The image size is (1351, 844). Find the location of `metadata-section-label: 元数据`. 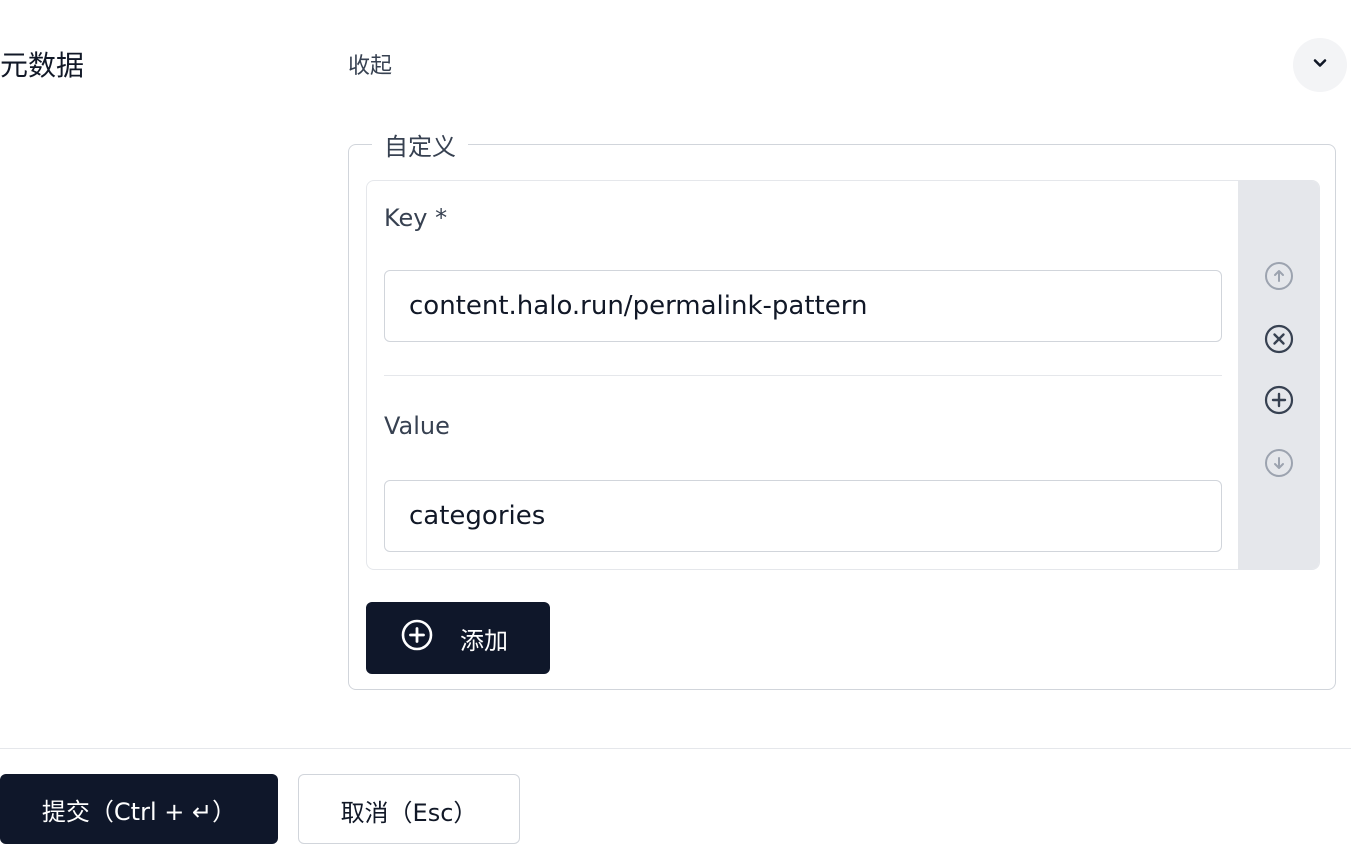

metadata-section-label: 元数据 is located at coordinates (42, 65).